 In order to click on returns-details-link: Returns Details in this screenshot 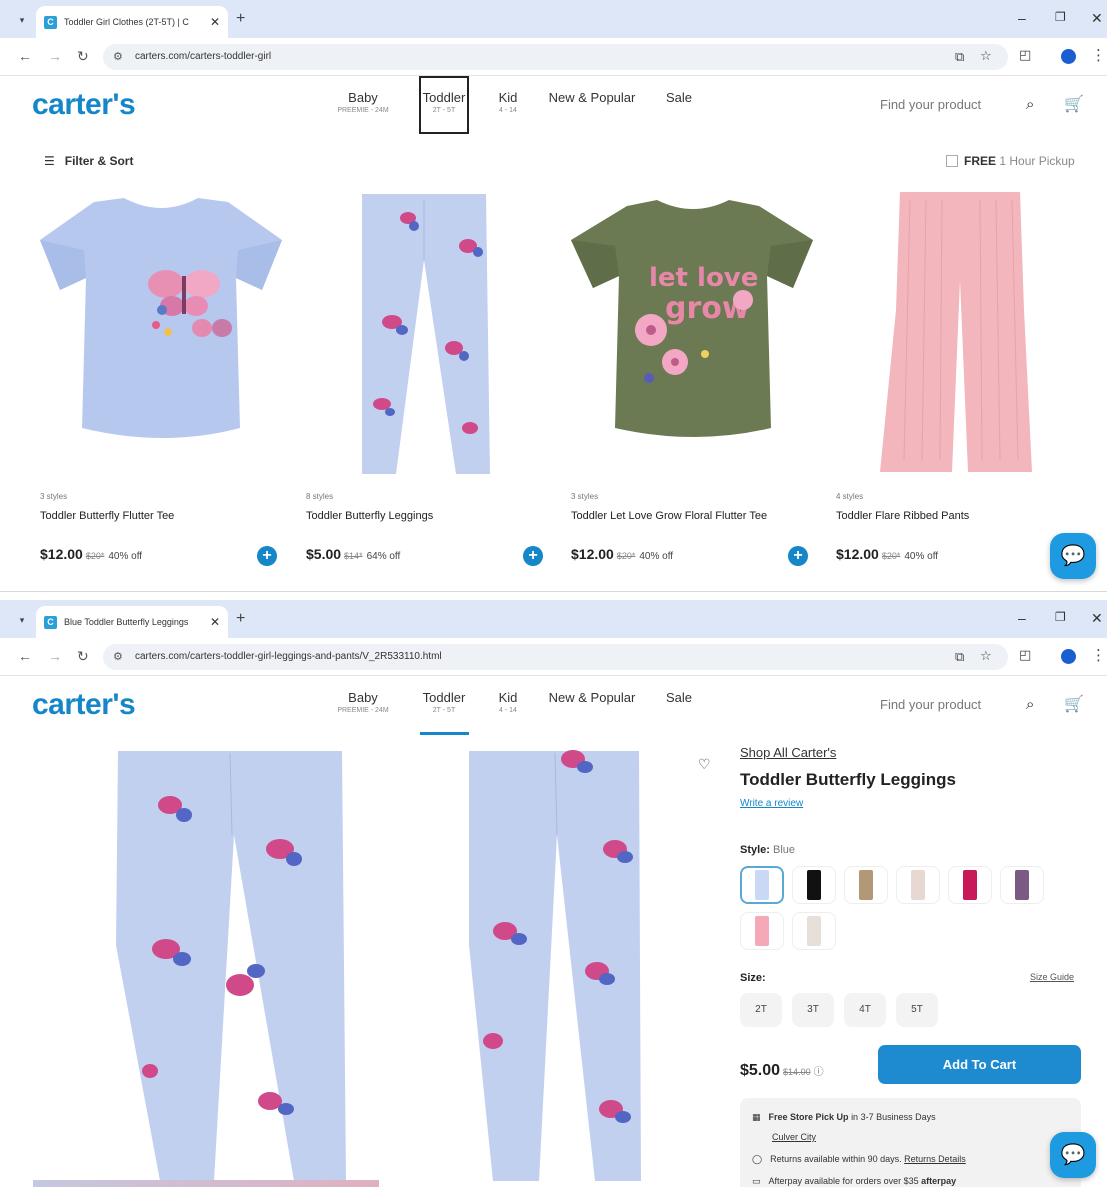, I will do `click(935, 1159)`.